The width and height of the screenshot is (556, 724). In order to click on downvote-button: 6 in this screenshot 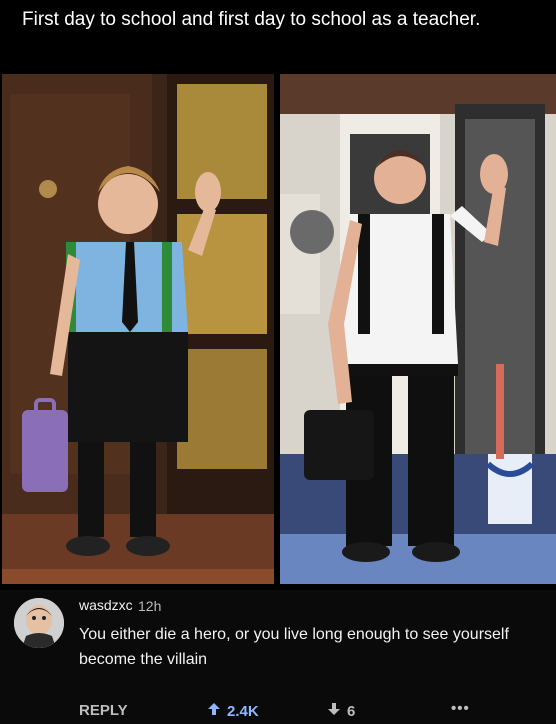, I will do `click(341, 711)`.